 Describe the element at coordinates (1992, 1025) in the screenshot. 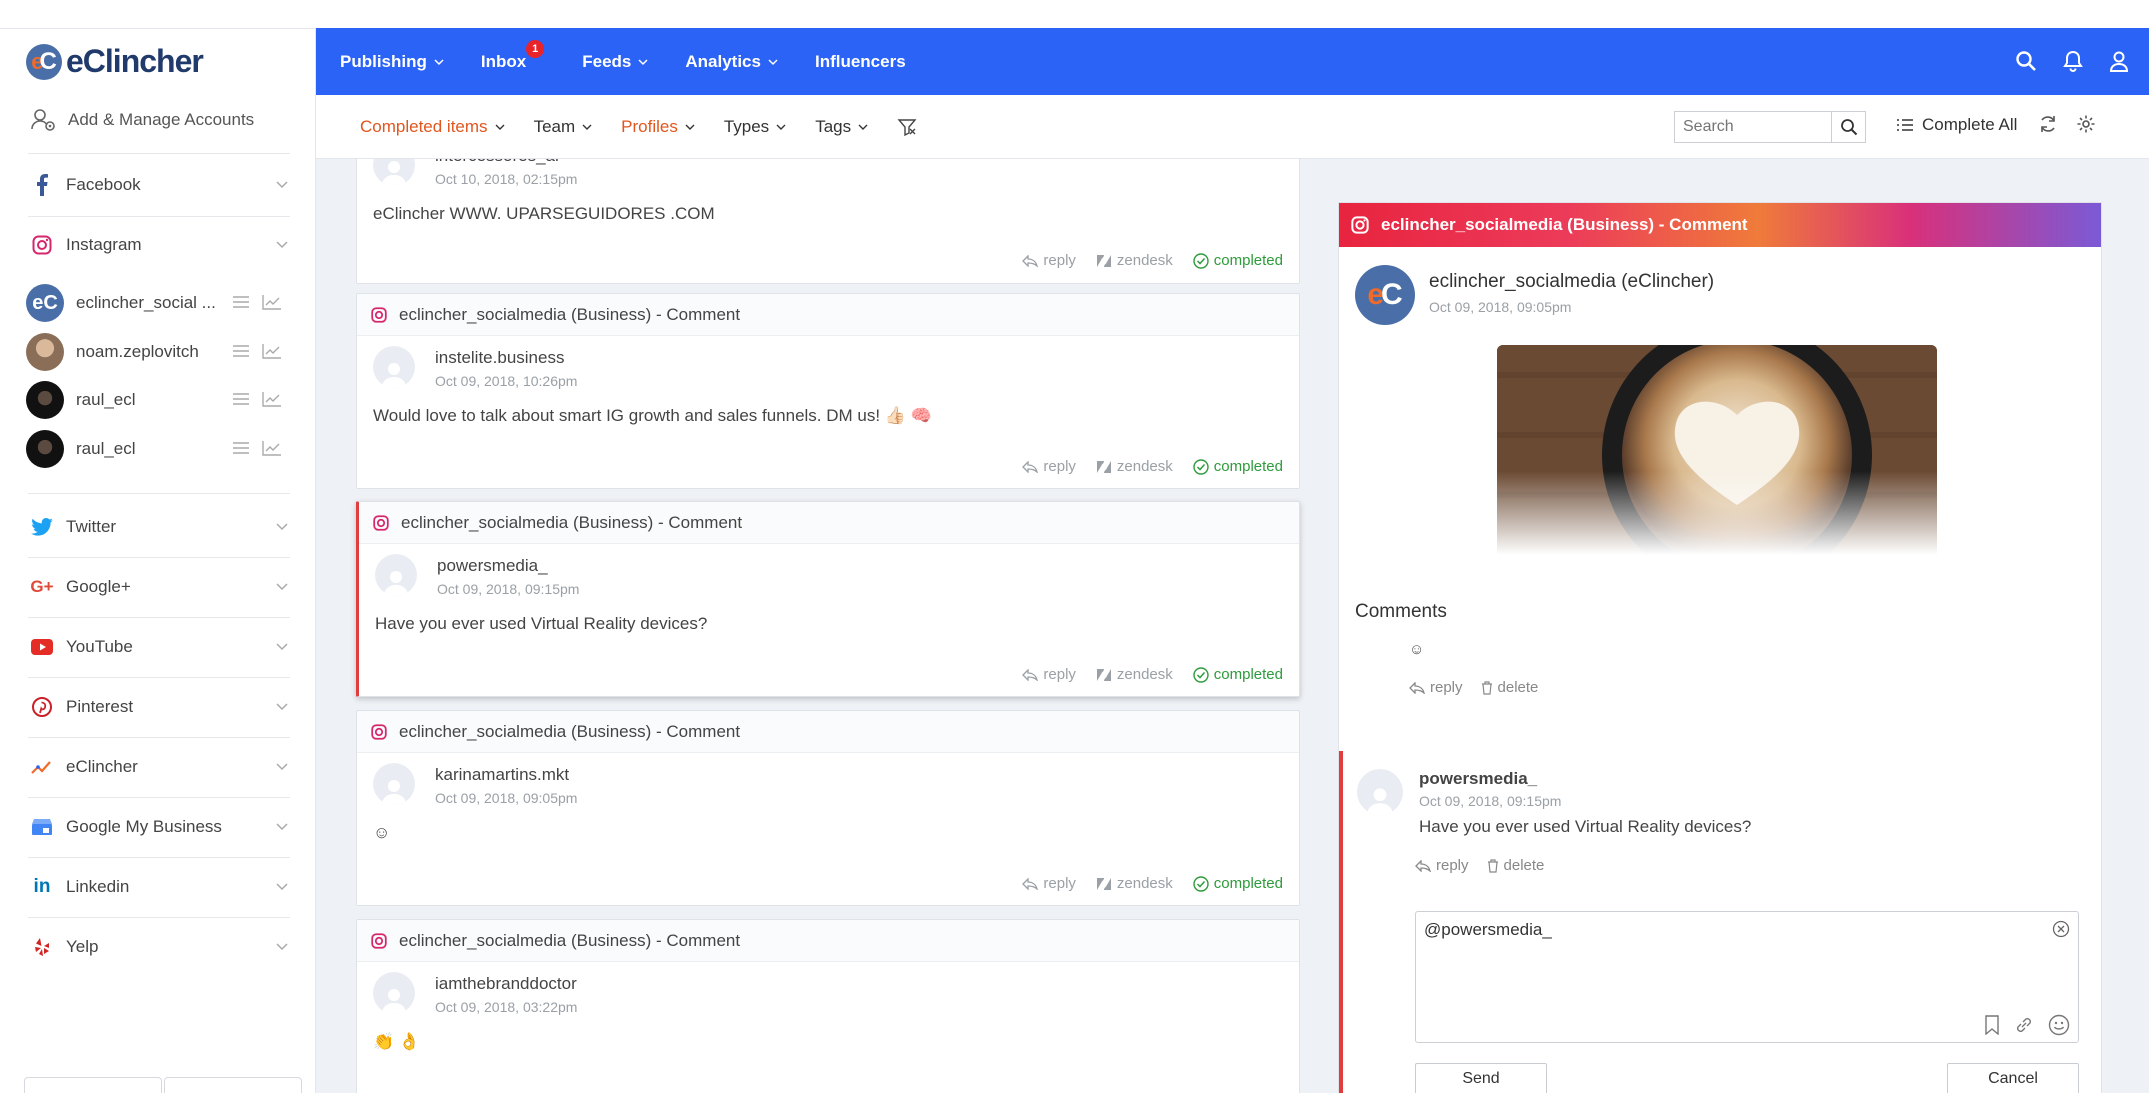

I see `bookmark-icon` at that location.